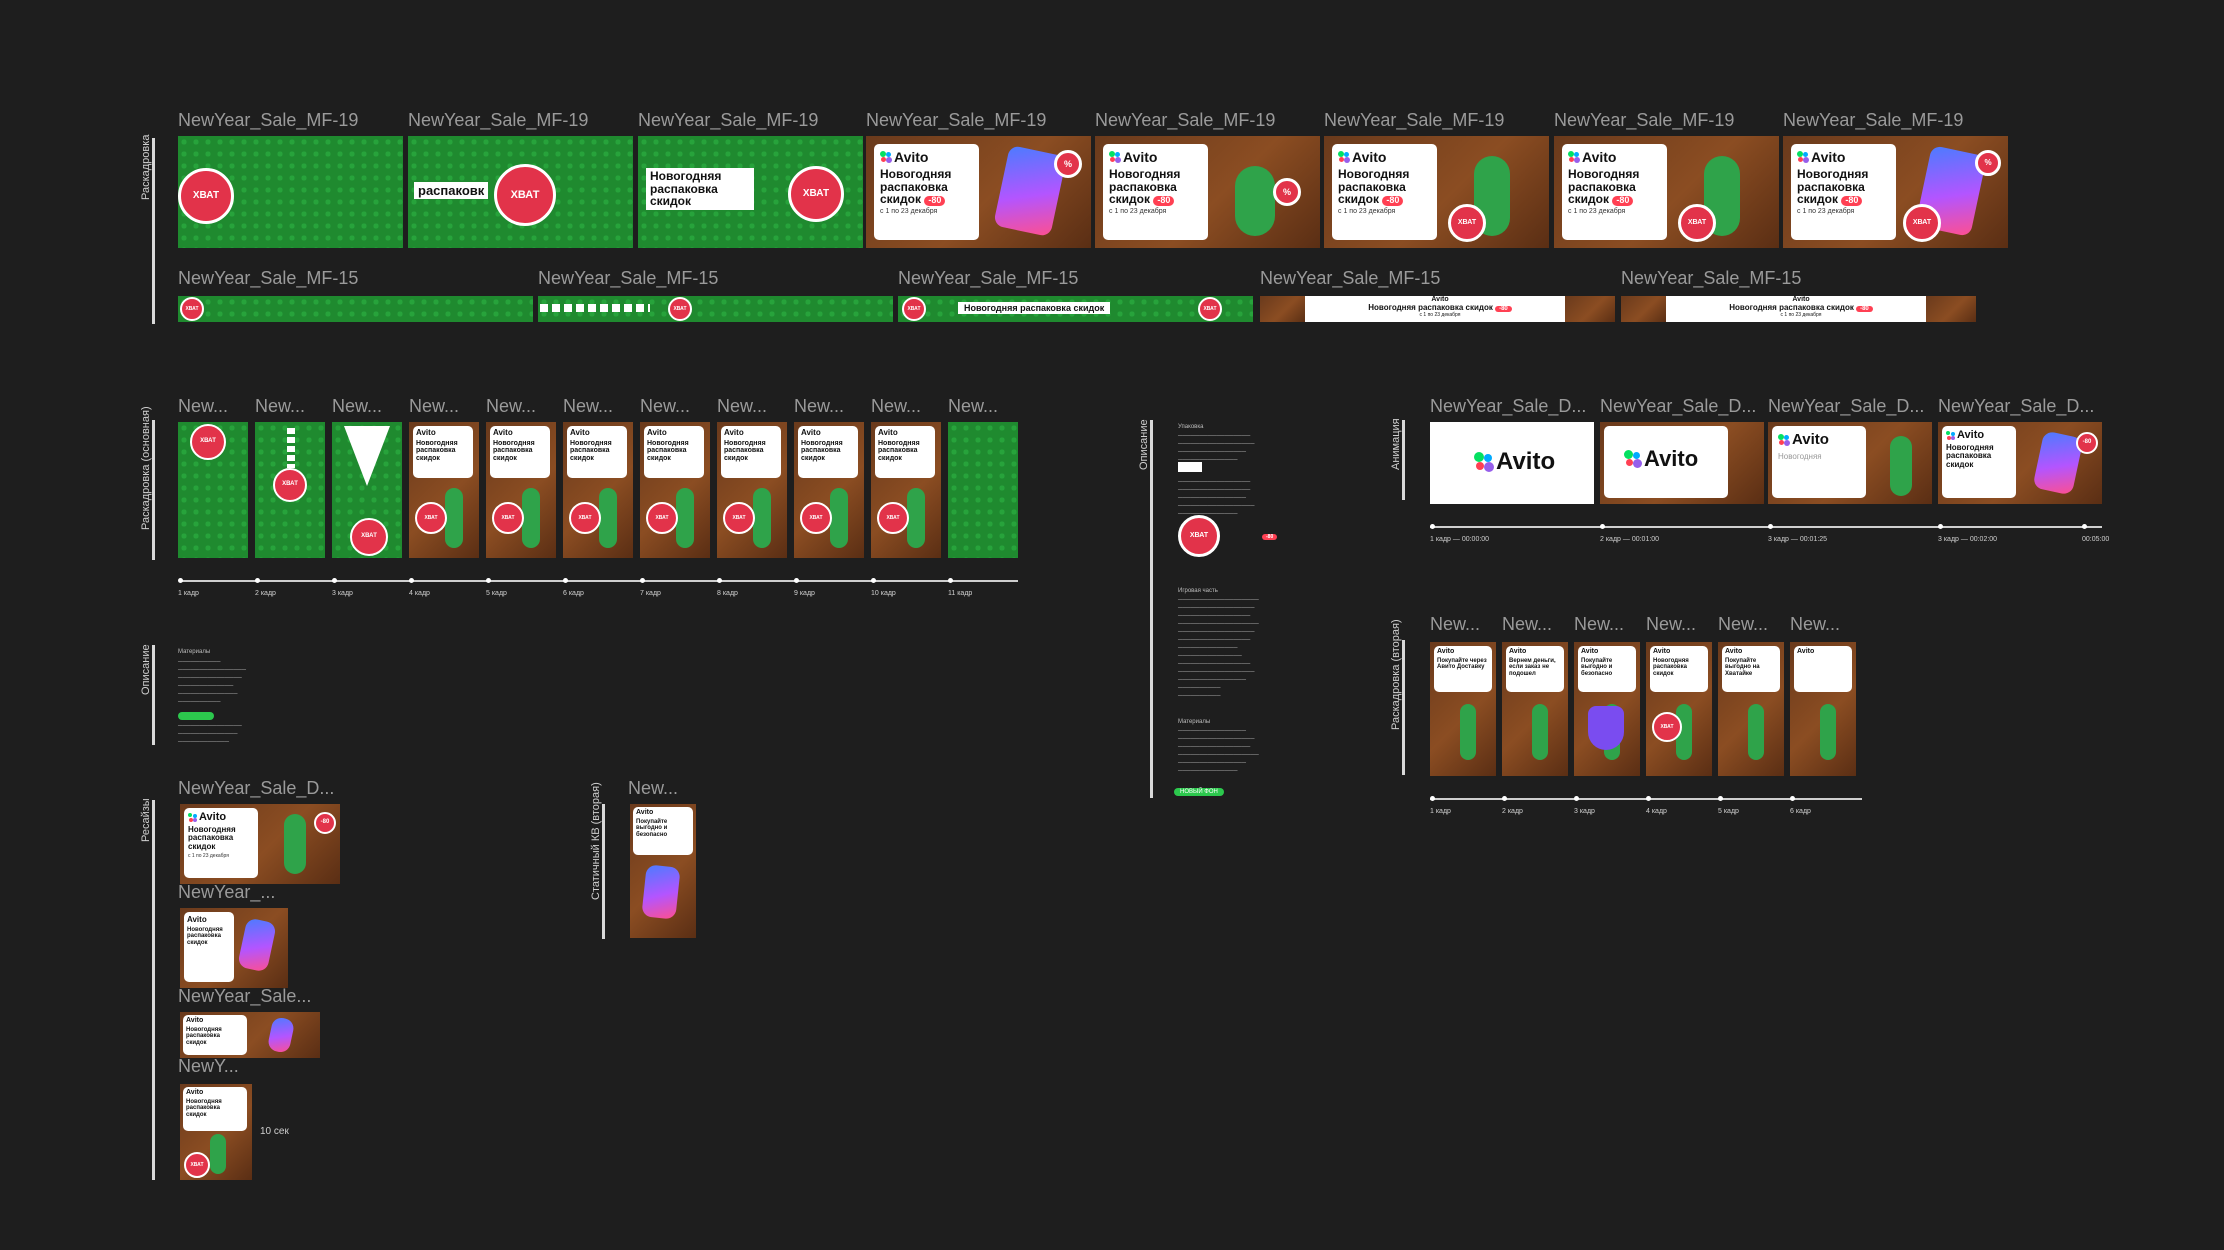 The image size is (2224, 1250). I want to click on timeline-time: 1 кадр — 00:00:00, so click(1460, 539).